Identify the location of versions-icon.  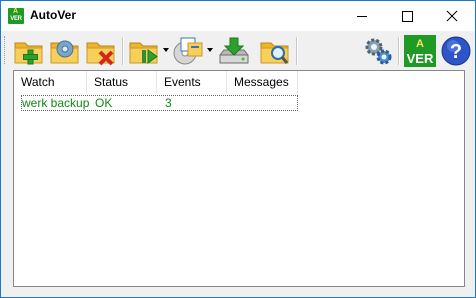
(188, 51).